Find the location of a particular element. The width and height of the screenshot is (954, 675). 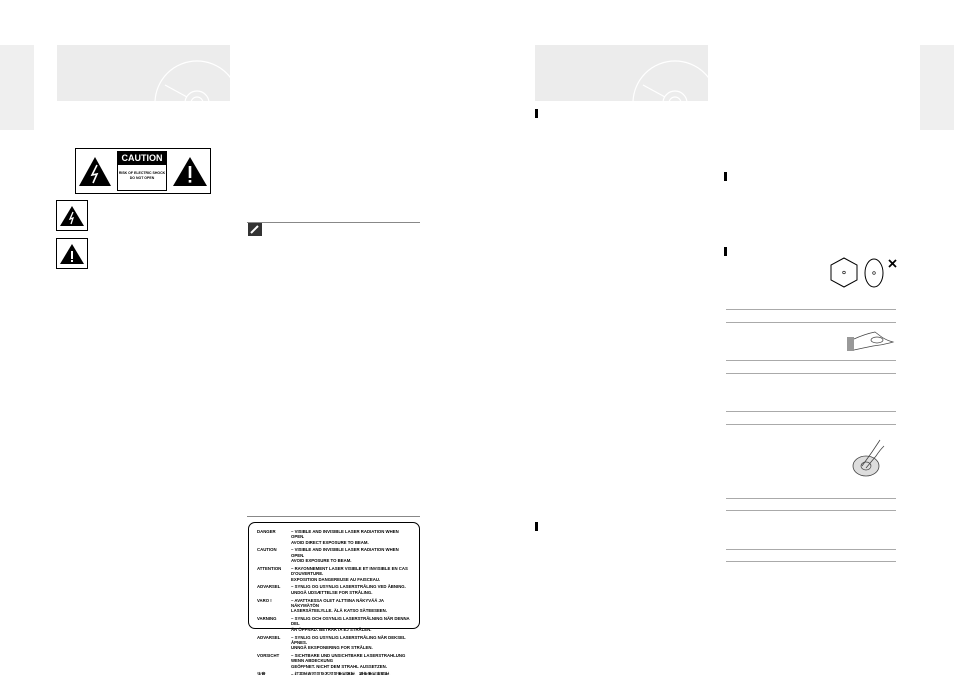

holding-disc-icon is located at coordinates (871, 341).